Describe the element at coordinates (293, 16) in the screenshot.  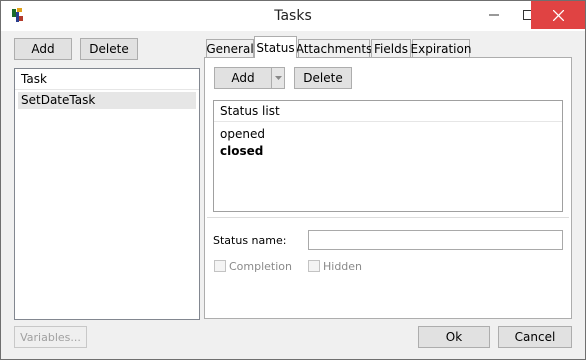
I see `title-bar: Tasks` at that location.